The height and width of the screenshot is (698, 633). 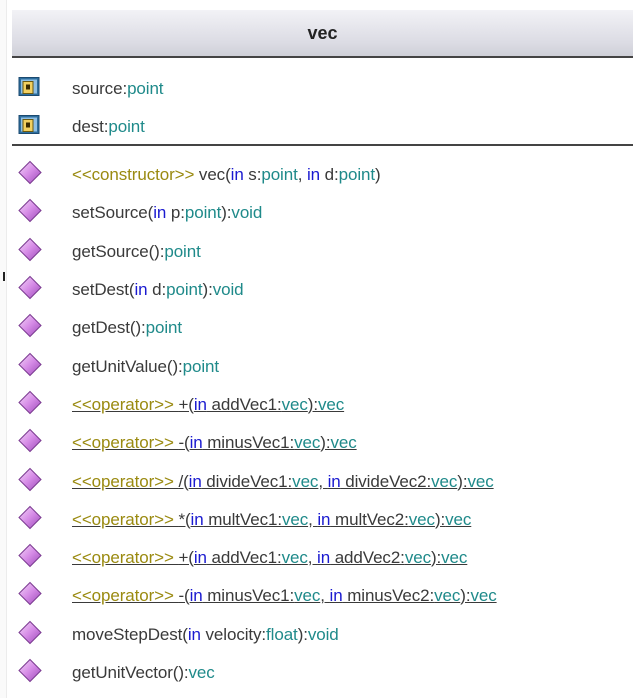 I want to click on operation-name: /(, so click(x=183, y=481).